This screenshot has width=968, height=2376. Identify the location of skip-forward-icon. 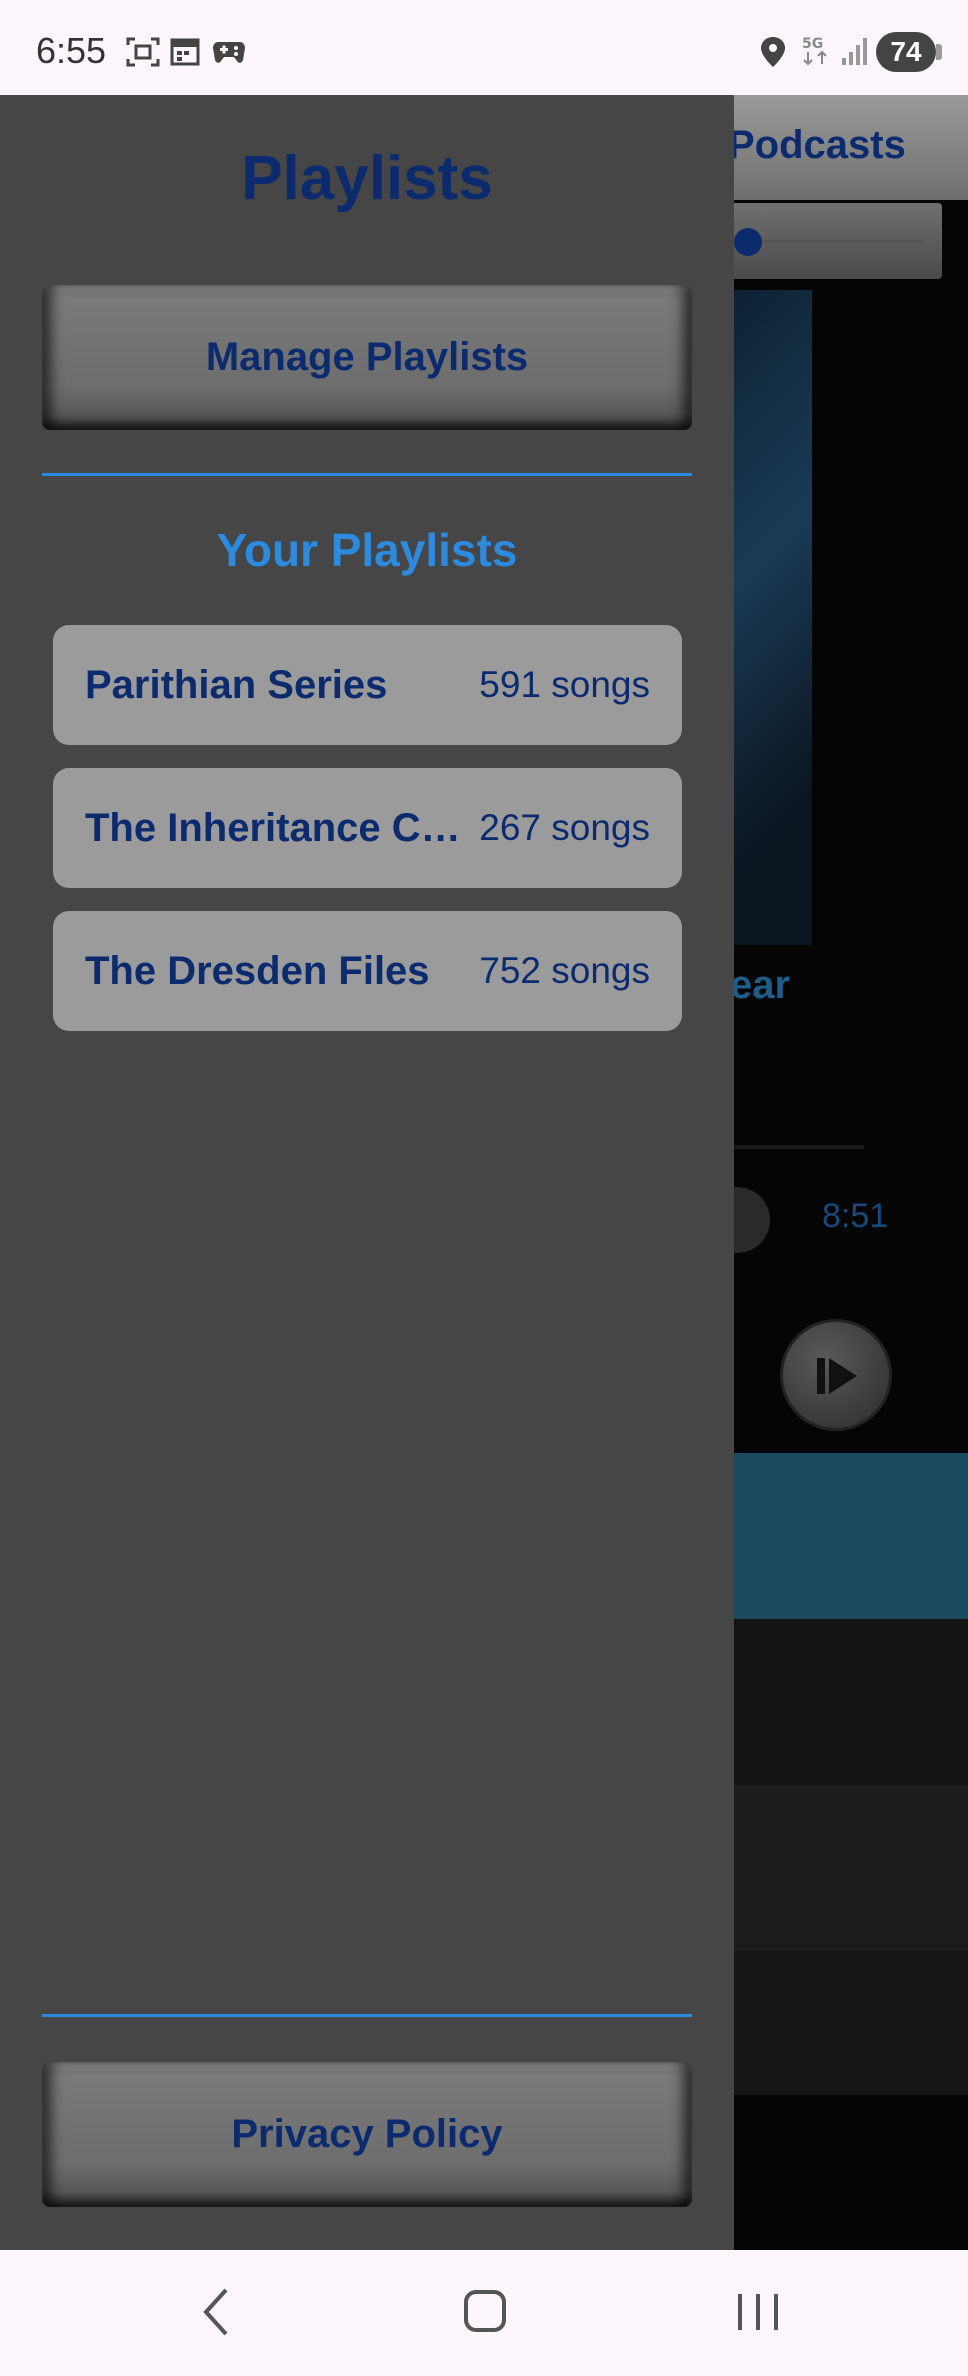
(837, 1376).